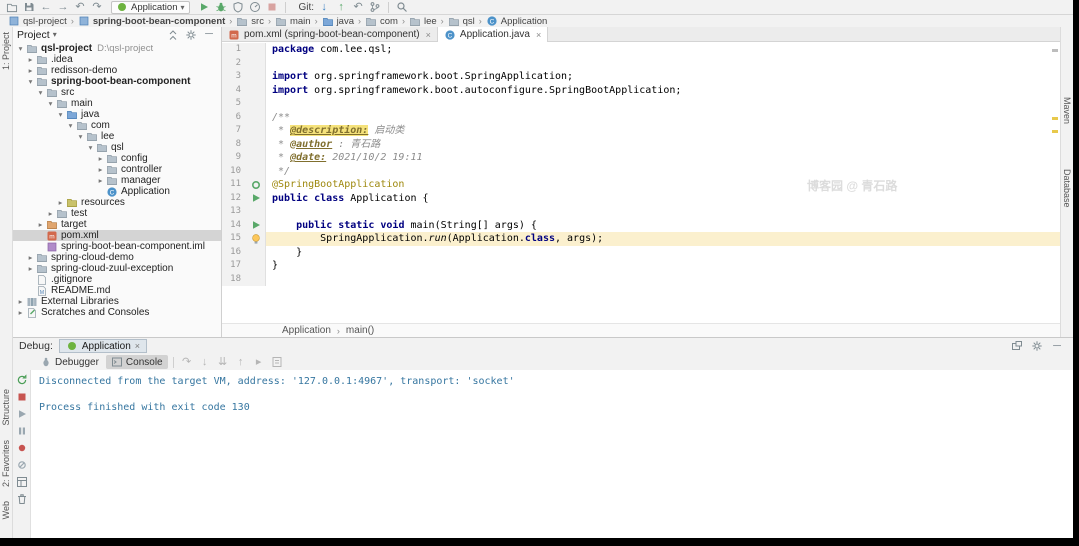  Describe the element at coordinates (204, 7) in the screenshot. I see `run-icon` at that location.